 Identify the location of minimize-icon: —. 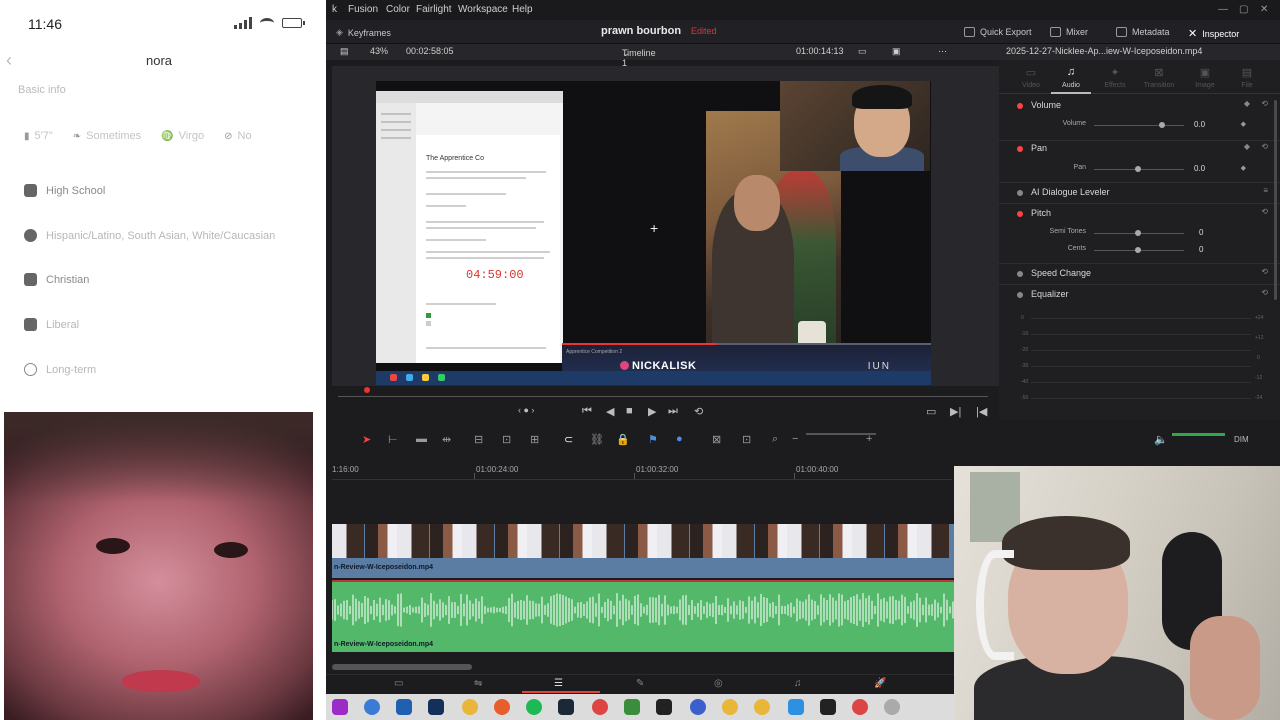
(1223, 9).